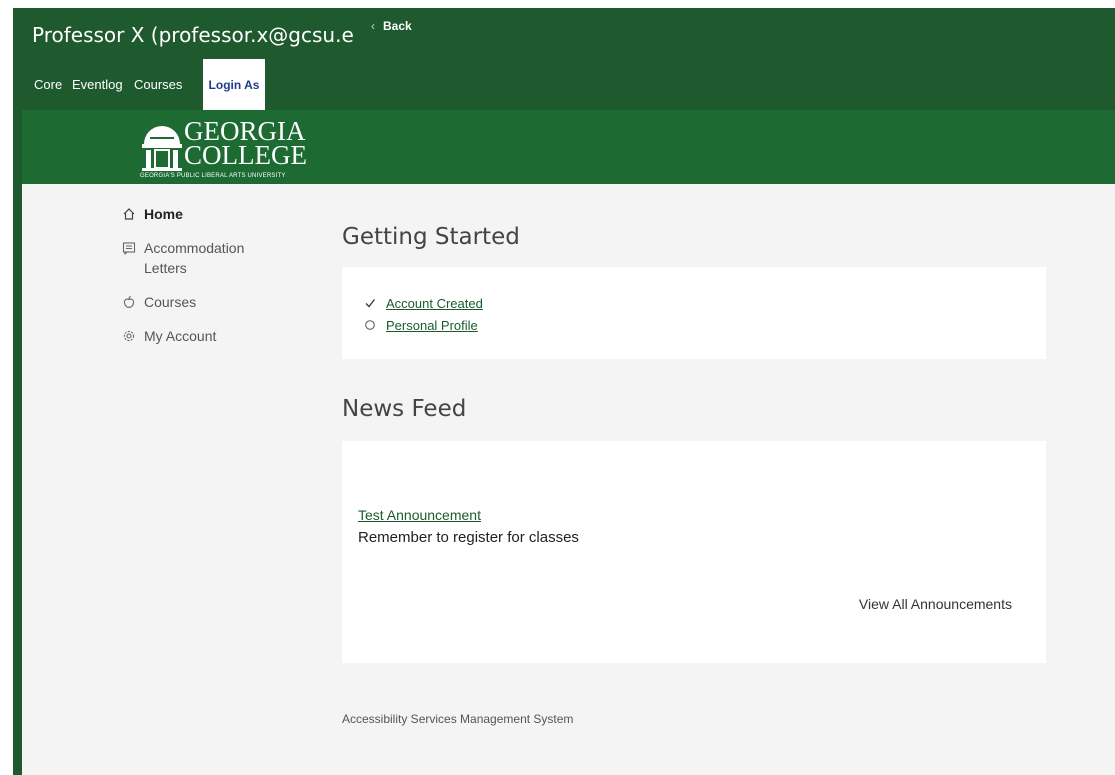 Image resolution: width=1115 pixels, height=775 pixels. Describe the element at coordinates (434, 303) in the screenshot. I see `account-created-link: Account Created` at that location.